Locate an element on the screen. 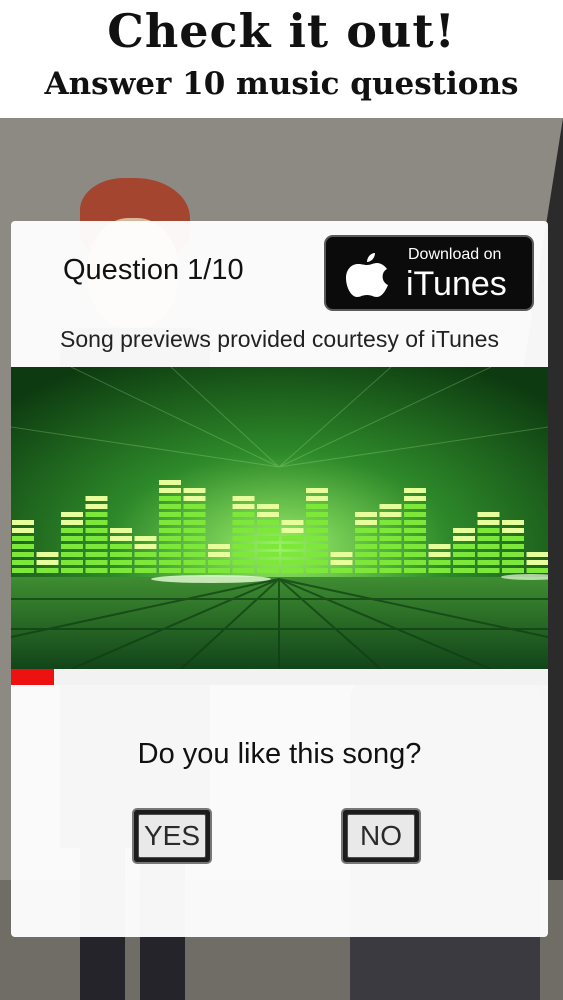 Image resolution: width=563 pixels, height=1000 pixels. yes-button-label: YES is located at coordinates (172, 836).